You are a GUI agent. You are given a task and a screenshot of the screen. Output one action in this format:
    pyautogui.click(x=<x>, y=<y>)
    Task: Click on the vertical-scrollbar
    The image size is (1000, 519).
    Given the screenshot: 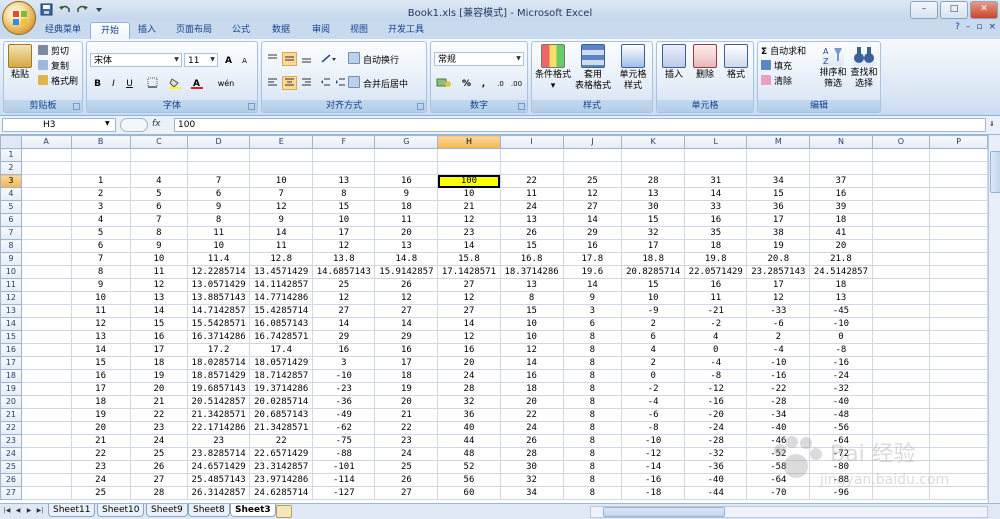 What is the action you would take?
    pyautogui.click(x=994, y=319)
    